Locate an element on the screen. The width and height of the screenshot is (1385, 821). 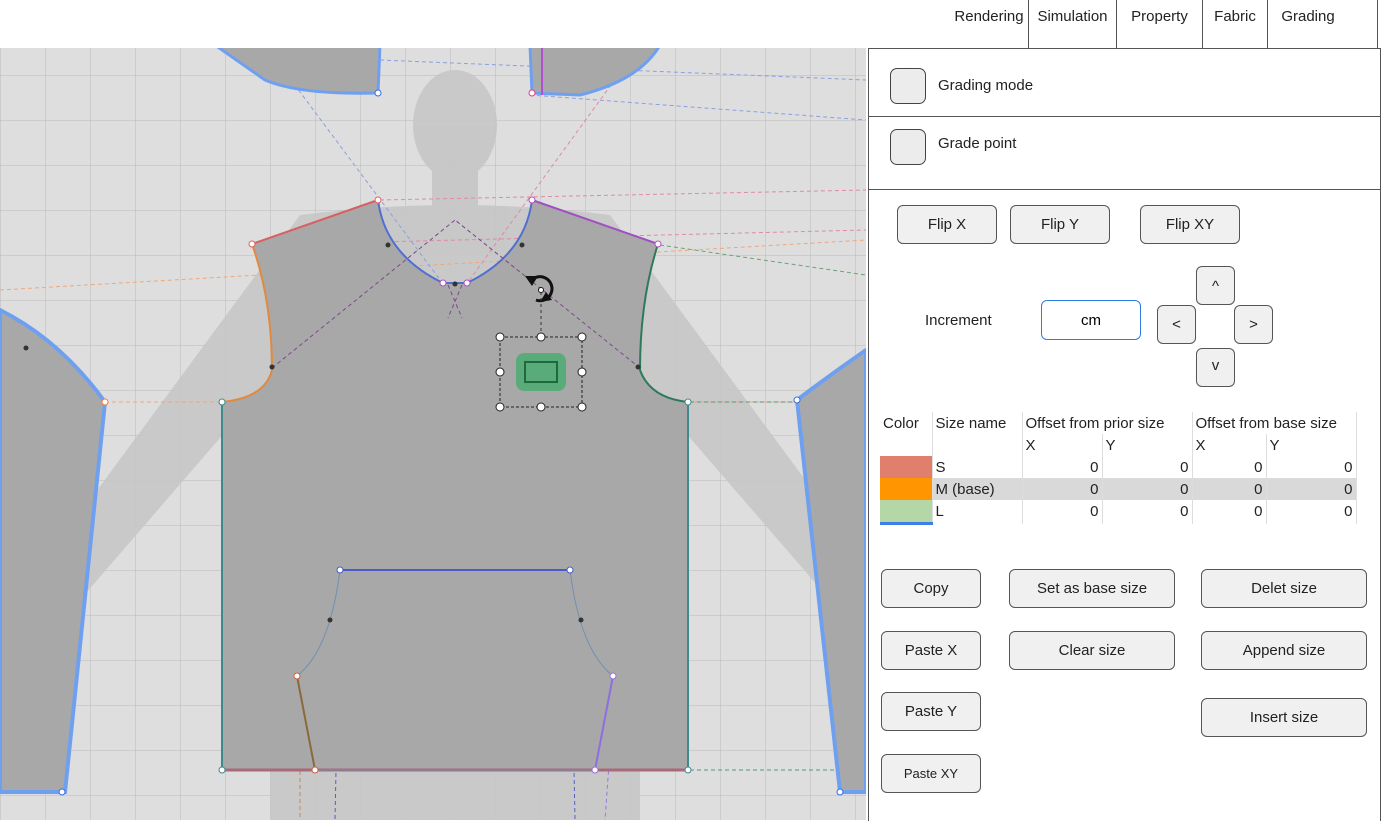
clear-size-button: Clear size is located at coordinates (1092, 650).